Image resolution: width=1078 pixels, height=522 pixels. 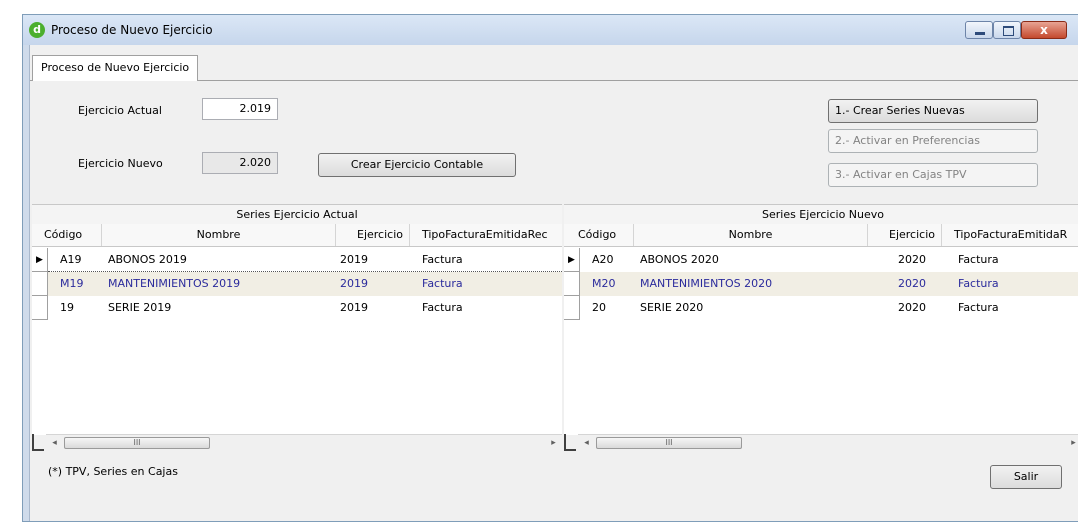 What do you see at coordinates (554, 67) in the screenshot?
I see `tab-strip: Proceso de Nuevo Ejercicio` at bounding box center [554, 67].